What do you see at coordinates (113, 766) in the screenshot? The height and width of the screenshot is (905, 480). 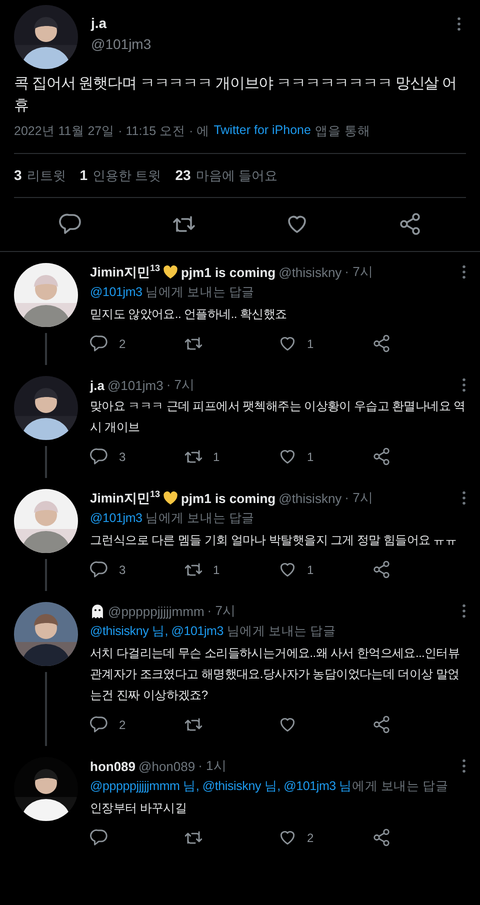 I see `display-name: hon089` at bounding box center [113, 766].